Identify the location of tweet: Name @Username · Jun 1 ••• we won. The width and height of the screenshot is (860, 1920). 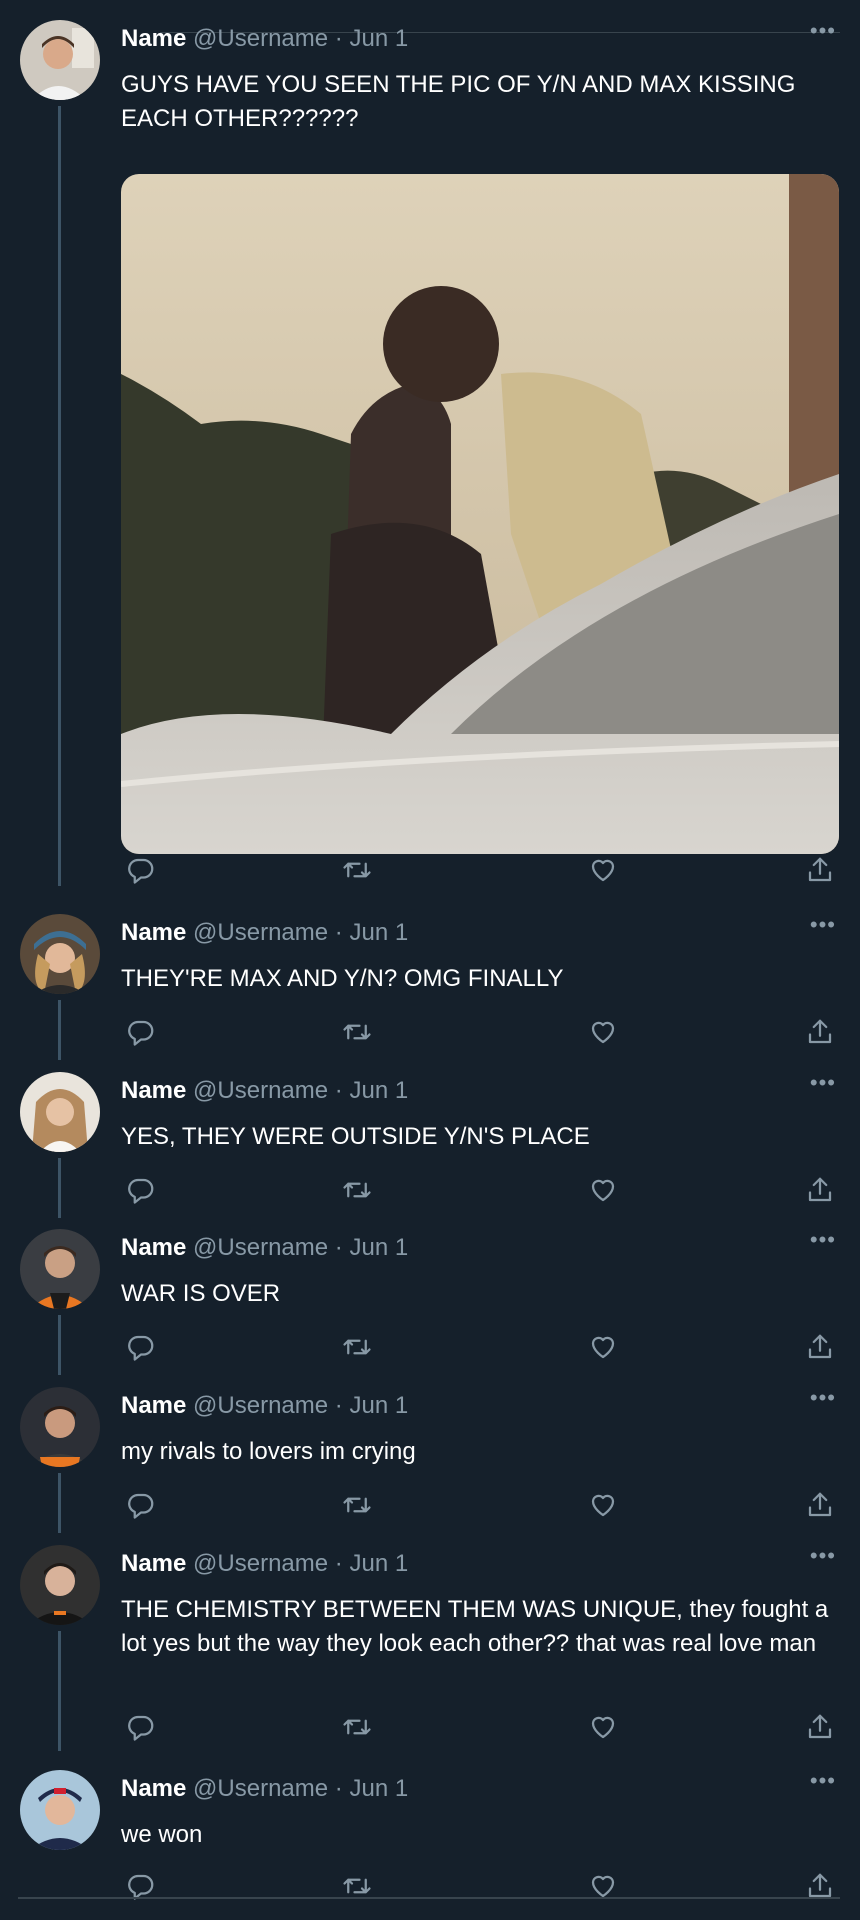
(430, 1835).